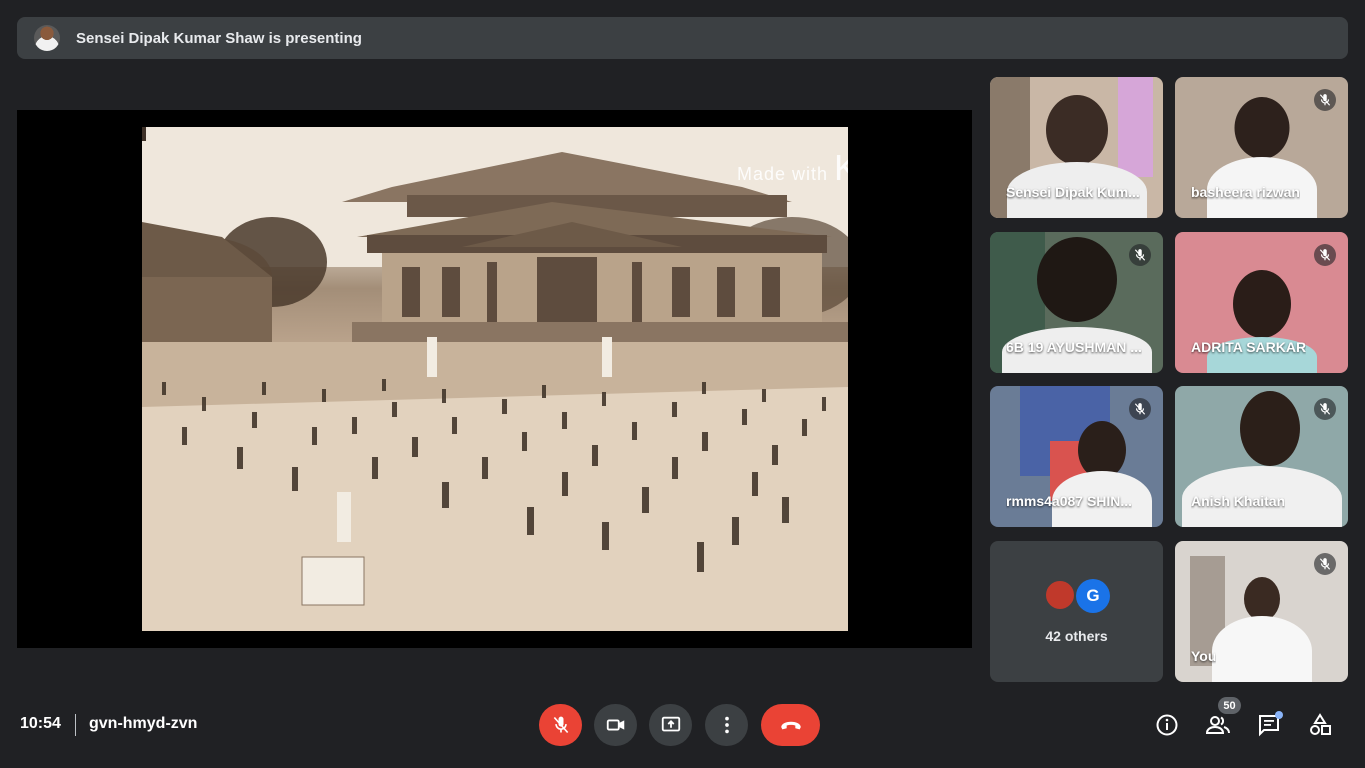 The image size is (1365, 768). Describe the element at coordinates (1060, 595) in the screenshot. I see `other-participant-avatar` at that location.